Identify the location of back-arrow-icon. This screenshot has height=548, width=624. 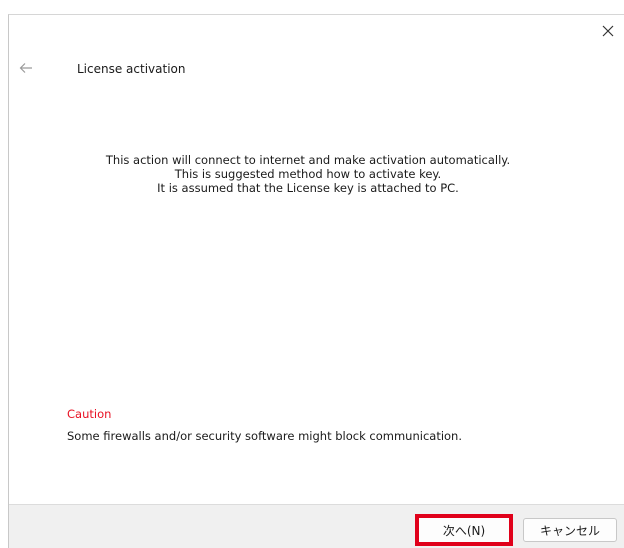
(25, 68).